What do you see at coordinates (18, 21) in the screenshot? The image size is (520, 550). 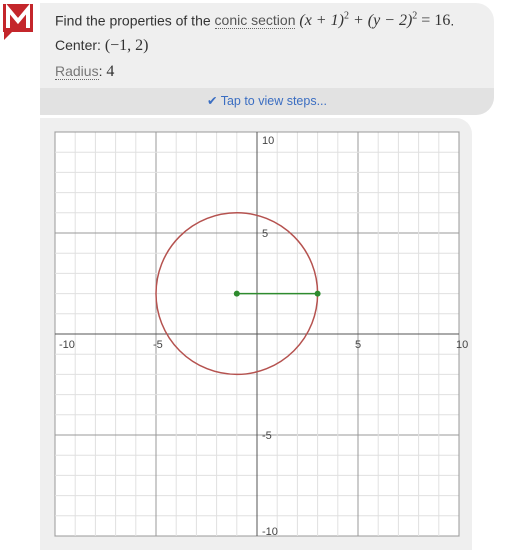 I see `mathway-logo` at bounding box center [18, 21].